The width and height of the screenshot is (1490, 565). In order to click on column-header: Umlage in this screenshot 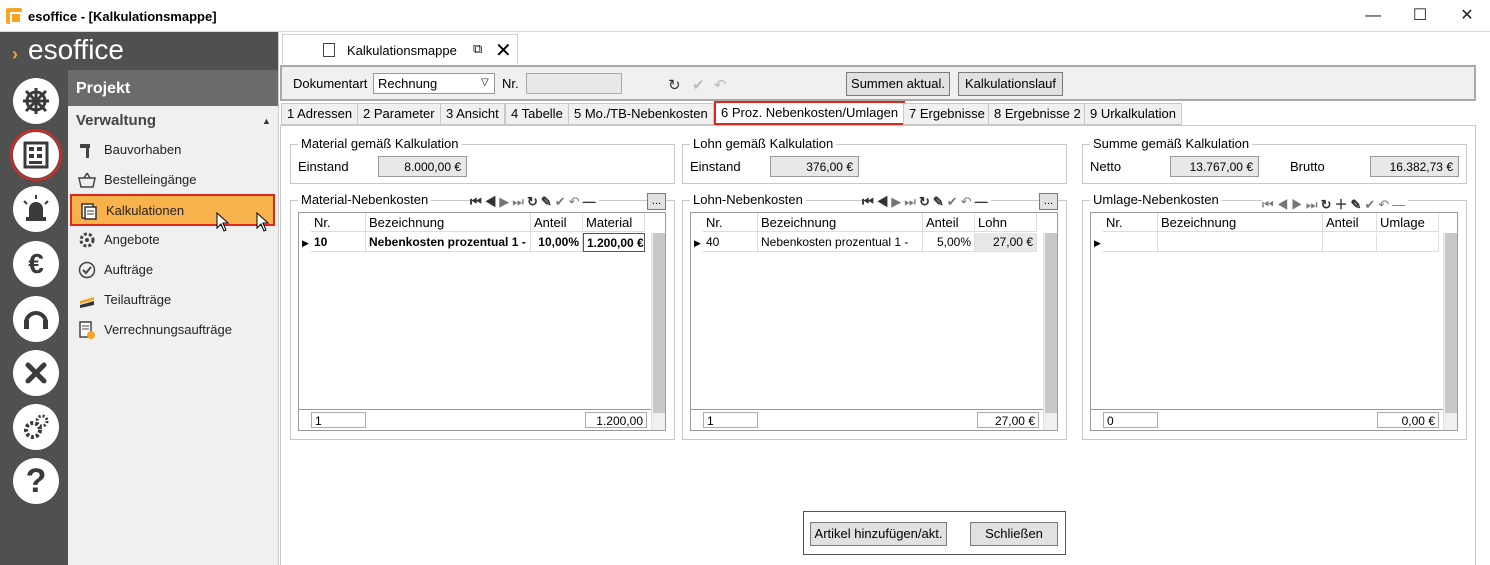, I will do `click(1408, 222)`.